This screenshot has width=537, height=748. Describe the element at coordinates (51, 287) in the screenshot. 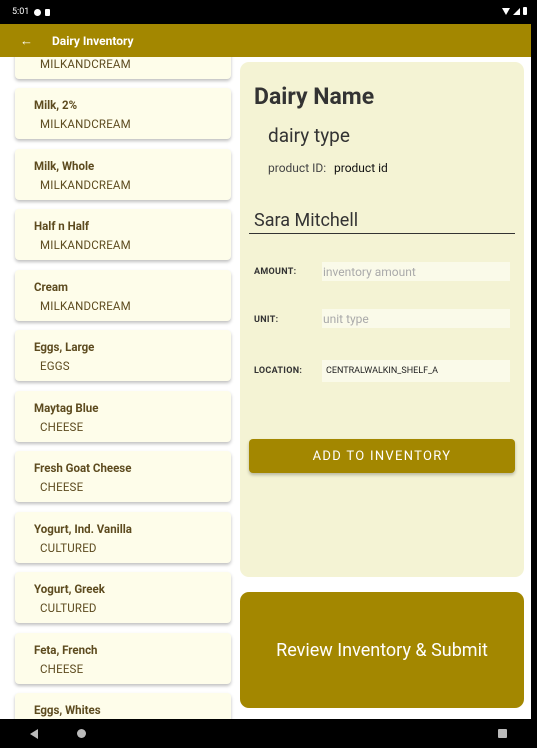

I see `item-name: Cream` at that location.